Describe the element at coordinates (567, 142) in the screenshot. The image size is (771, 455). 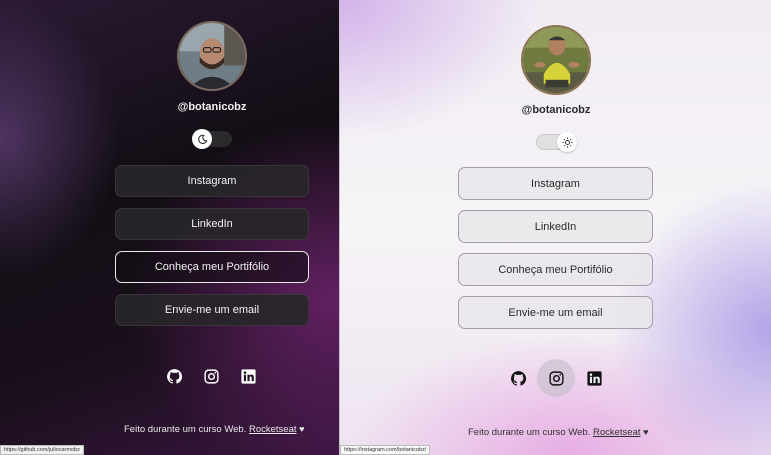
I see `sun-icon` at that location.